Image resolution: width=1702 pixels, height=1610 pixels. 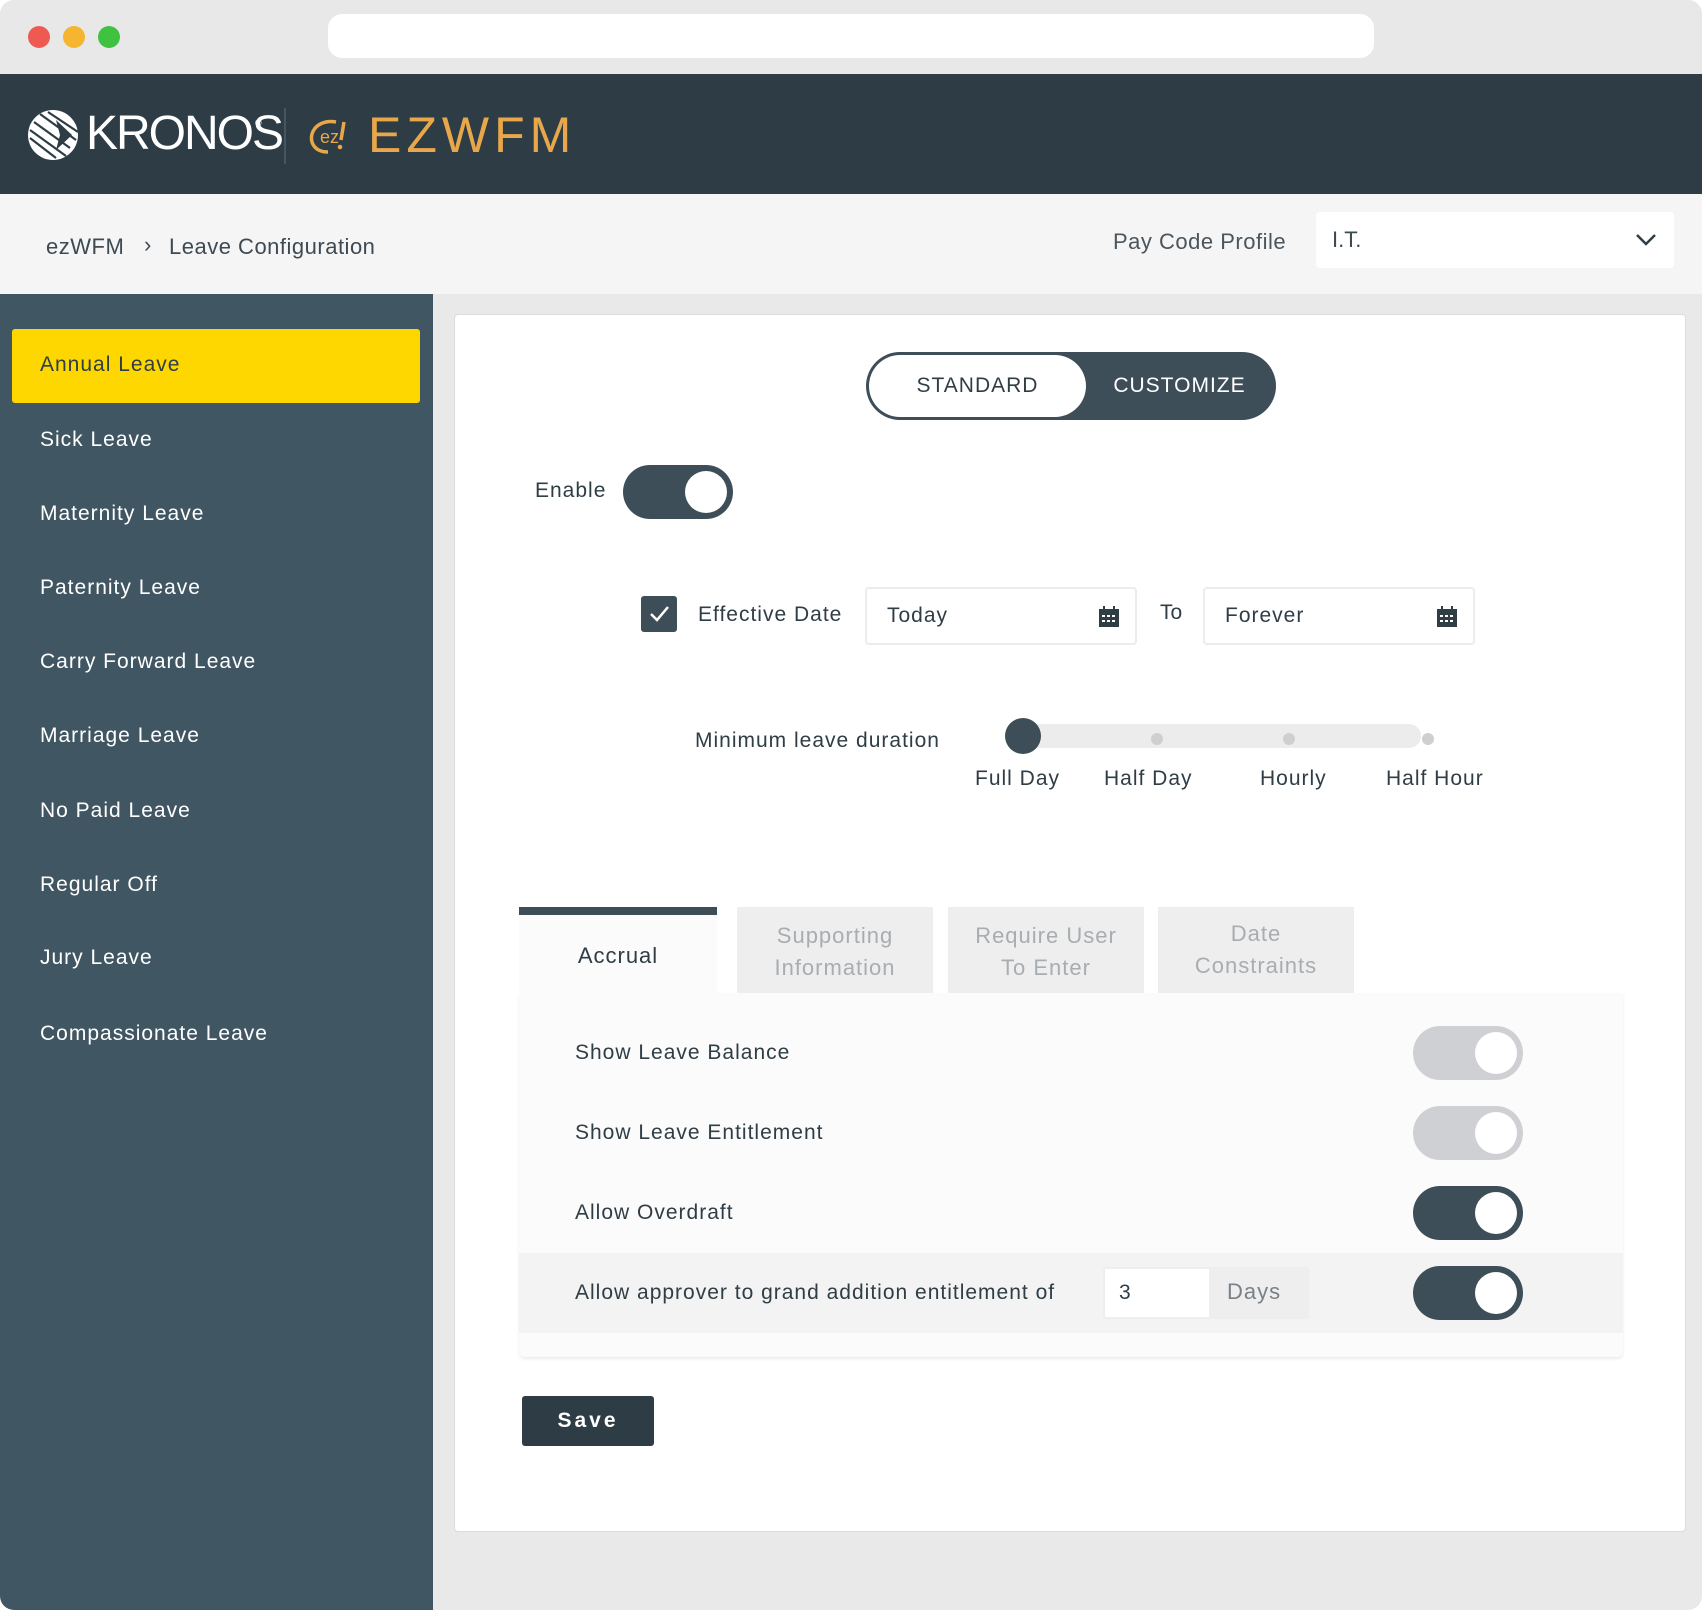 What do you see at coordinates (1265, 615) in the screenshot?
I see `effective-date-to-value: Forever` at bounding box center [1265, 615].